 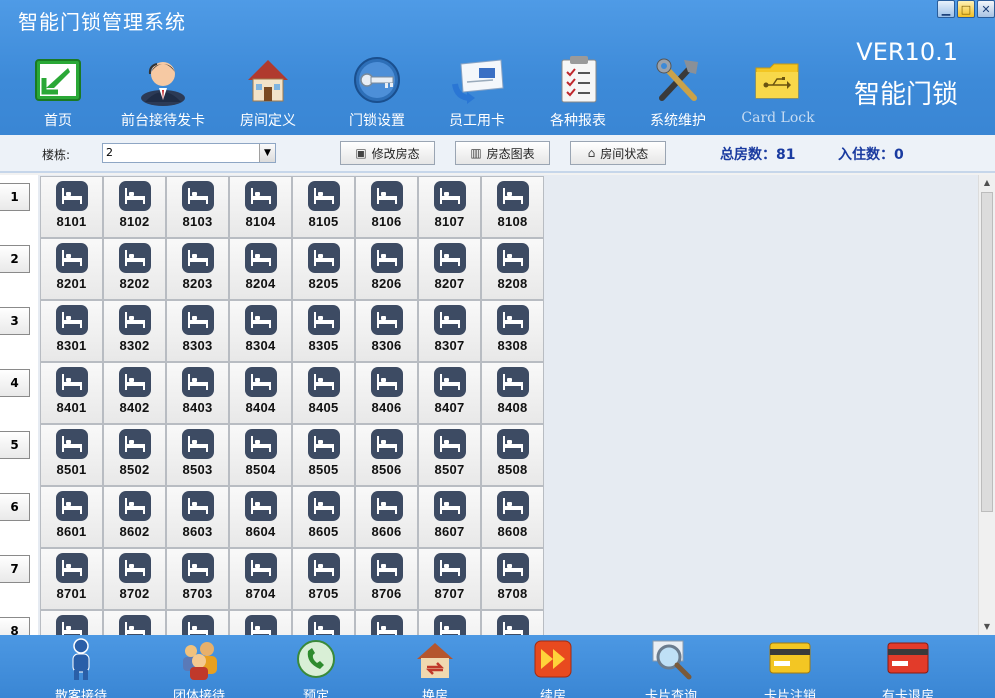 I want to click on room-cell: 8602, so click(x=134, y=517).